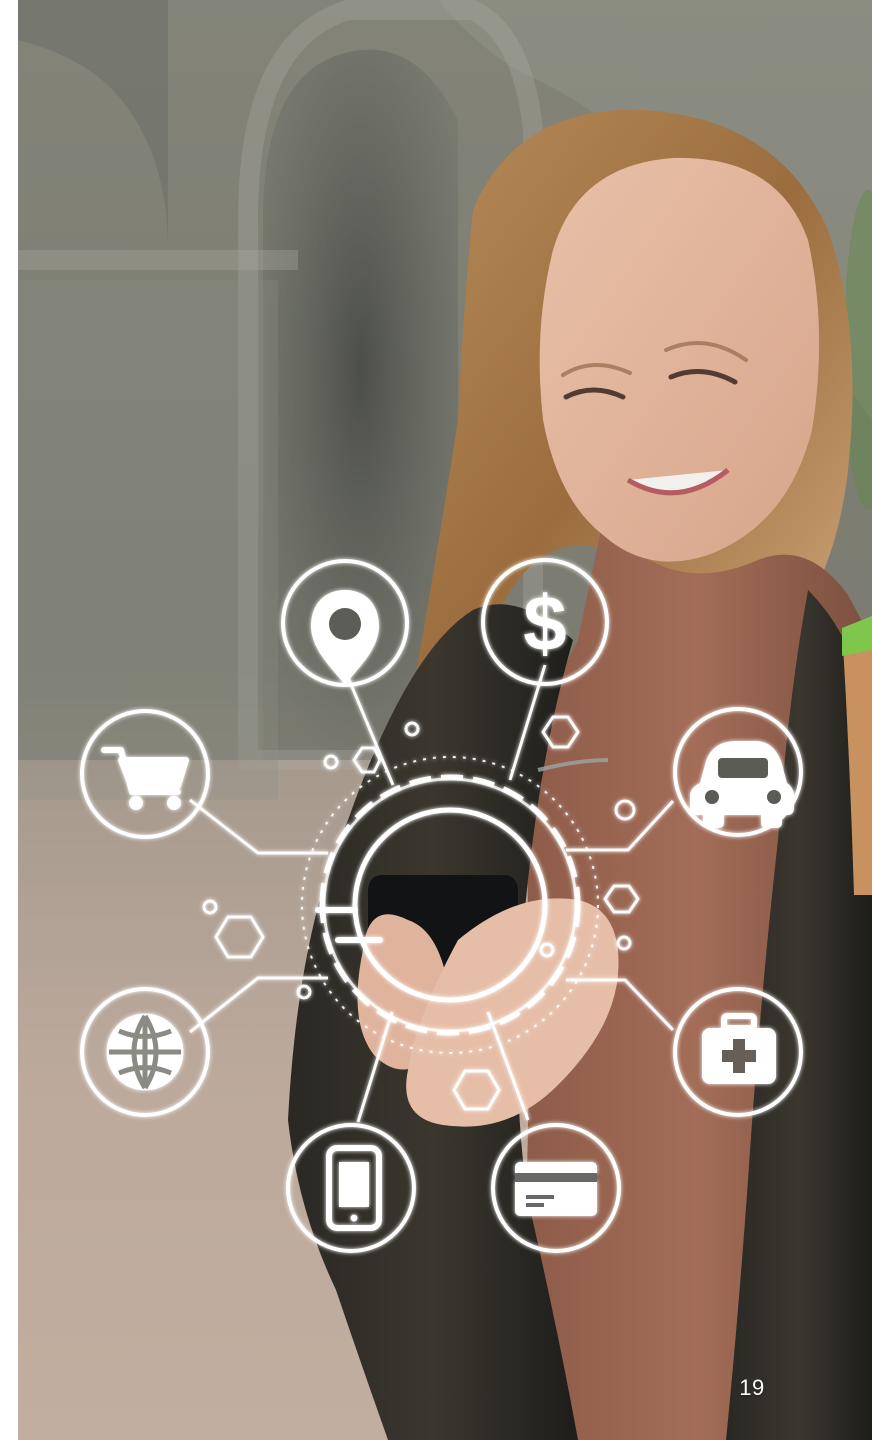  I want to click on stone-band, so click(158, 260).